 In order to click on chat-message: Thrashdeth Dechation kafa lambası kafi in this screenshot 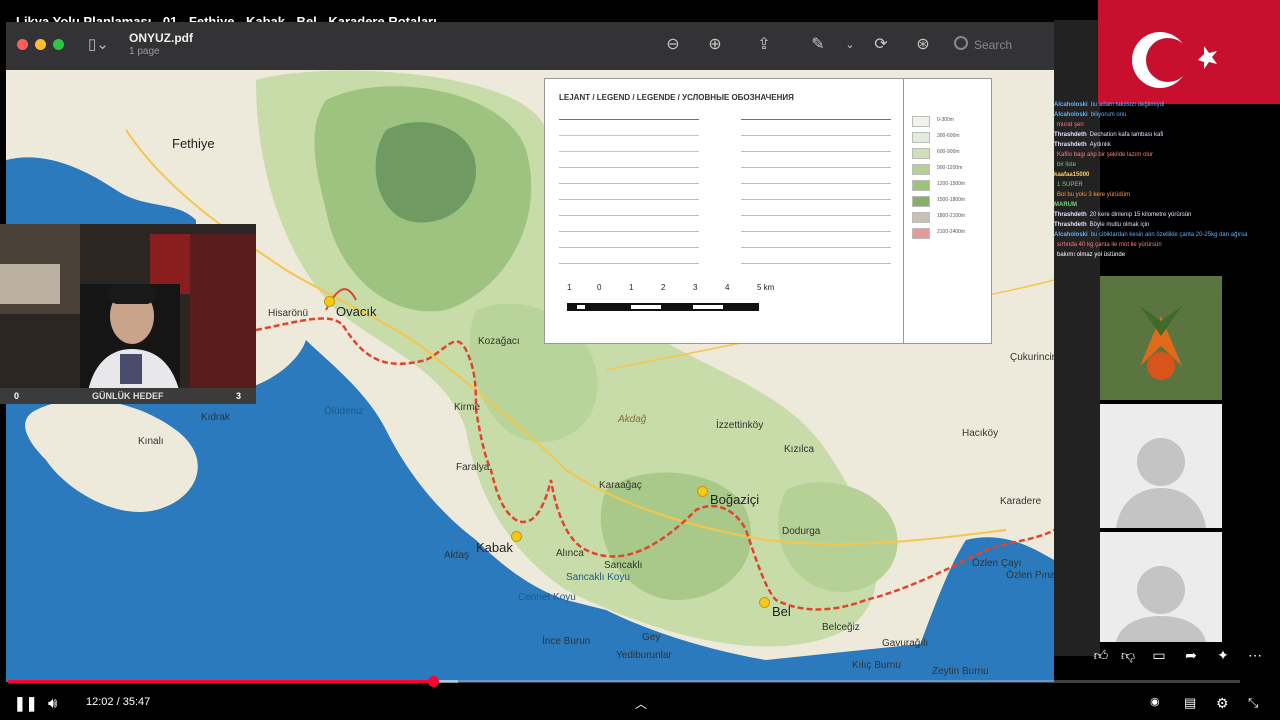, I will do `click(1167, 135)`.